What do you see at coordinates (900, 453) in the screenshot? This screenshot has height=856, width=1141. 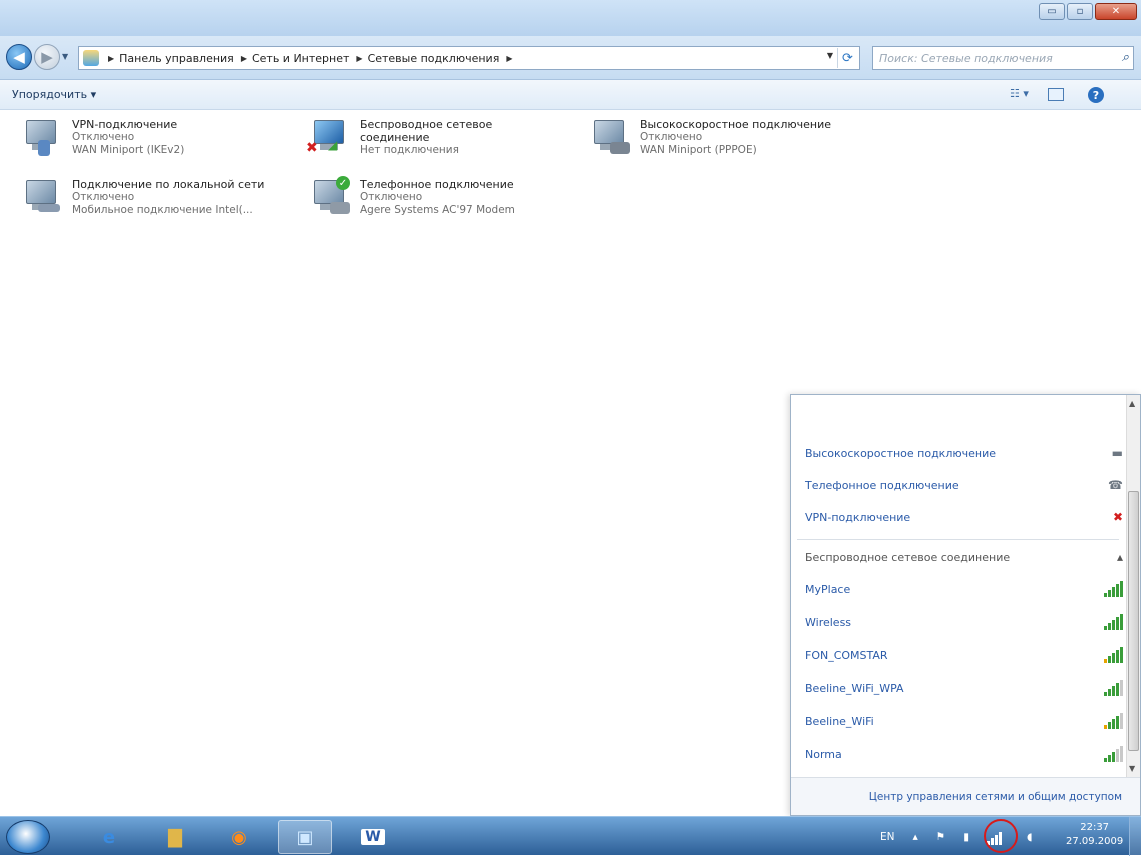 I see `flyout-item-label: Высокоскоростное подключение` at bounding box center [900, 453].